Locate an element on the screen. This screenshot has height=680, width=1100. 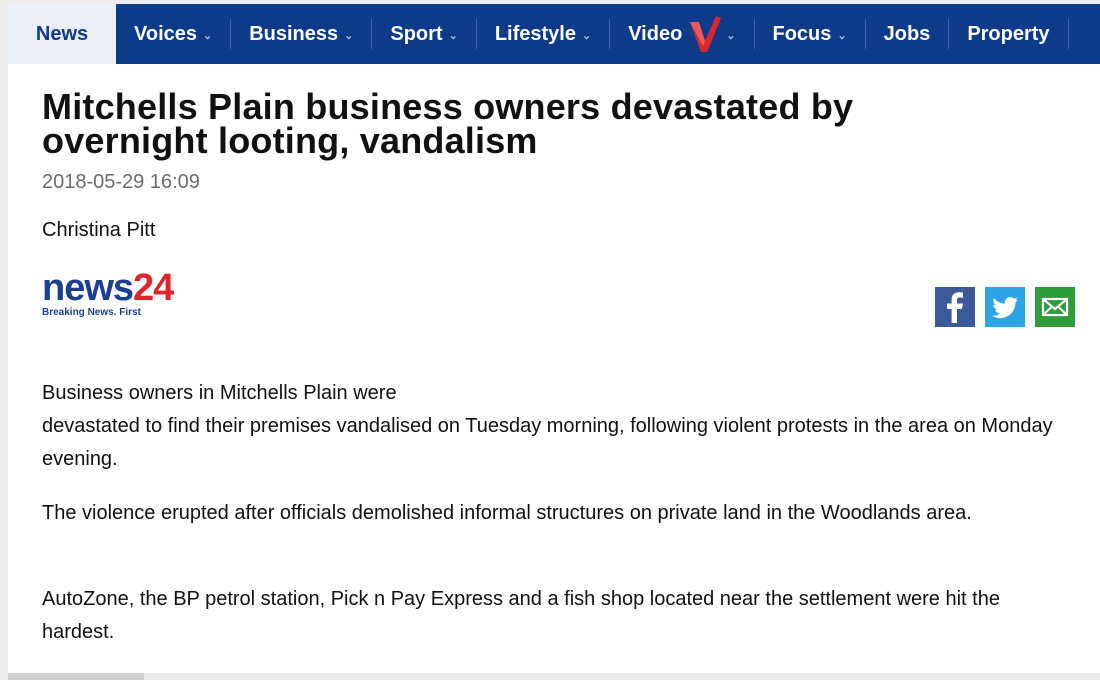
news24-logo: news24 Breaking News. First is located at coordinates (122, 296).